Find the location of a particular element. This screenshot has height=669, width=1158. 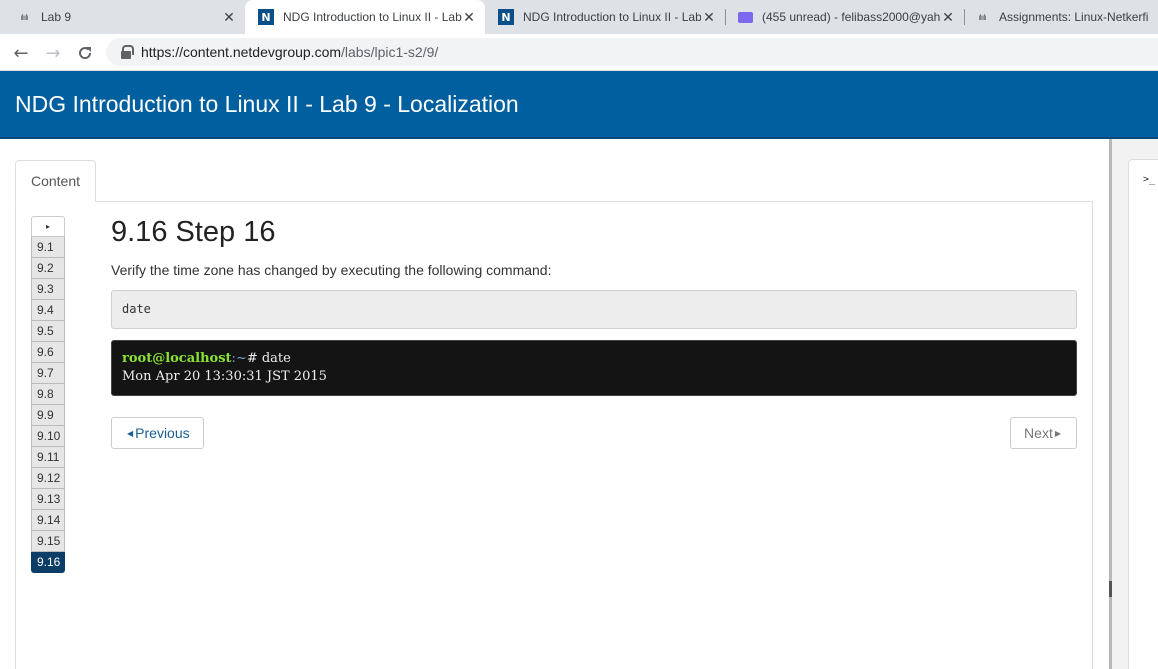

caret-right-icon: ▸ is located at coordinates (47, 226).